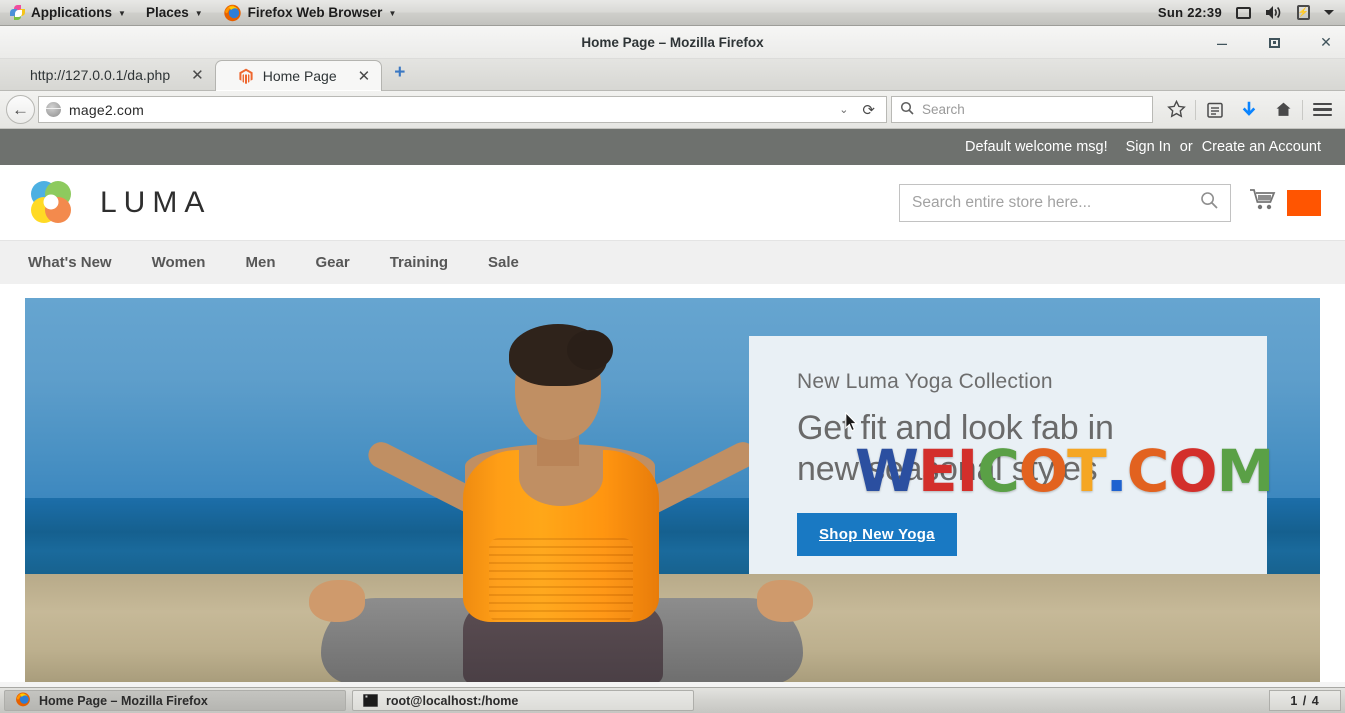 The height and width of the screenshot is (713, 1345). What do you see at coordinates (1263, 202) in the screenshot?
I see `cart-icon` at bounding box center [1263, 202].